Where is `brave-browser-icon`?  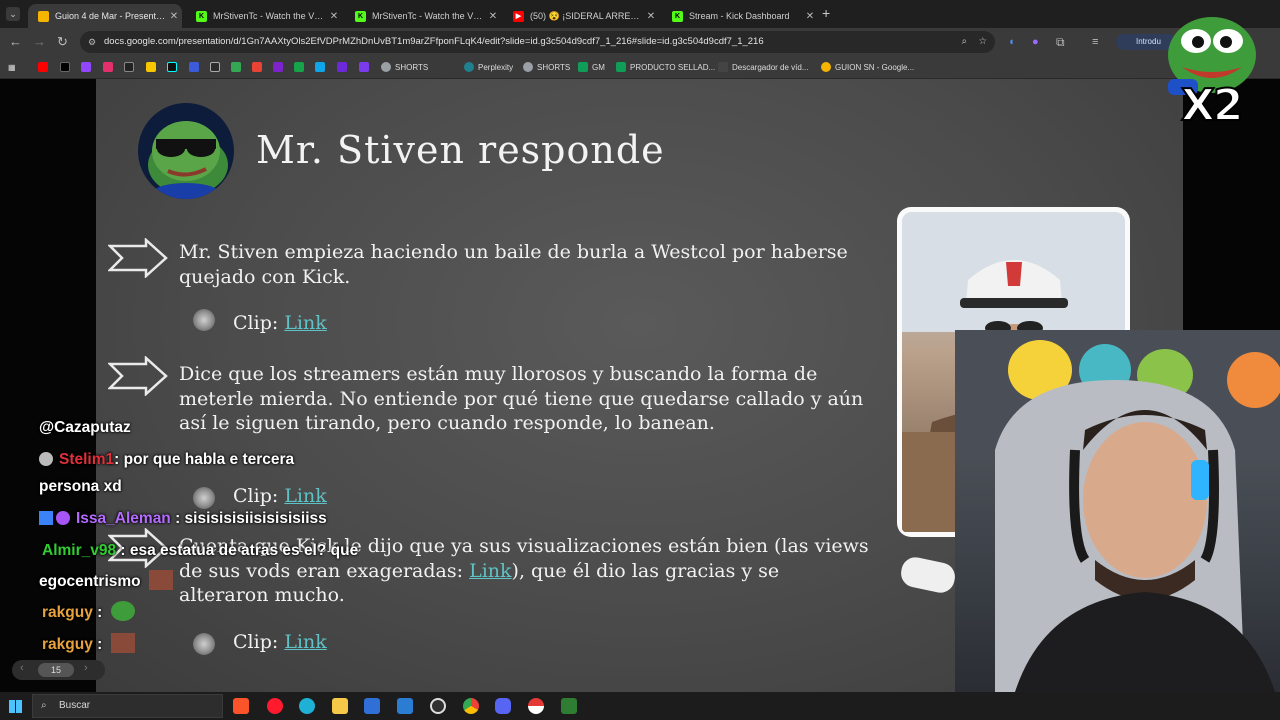
brave-browser-icon is located at coordinates (241, 706).